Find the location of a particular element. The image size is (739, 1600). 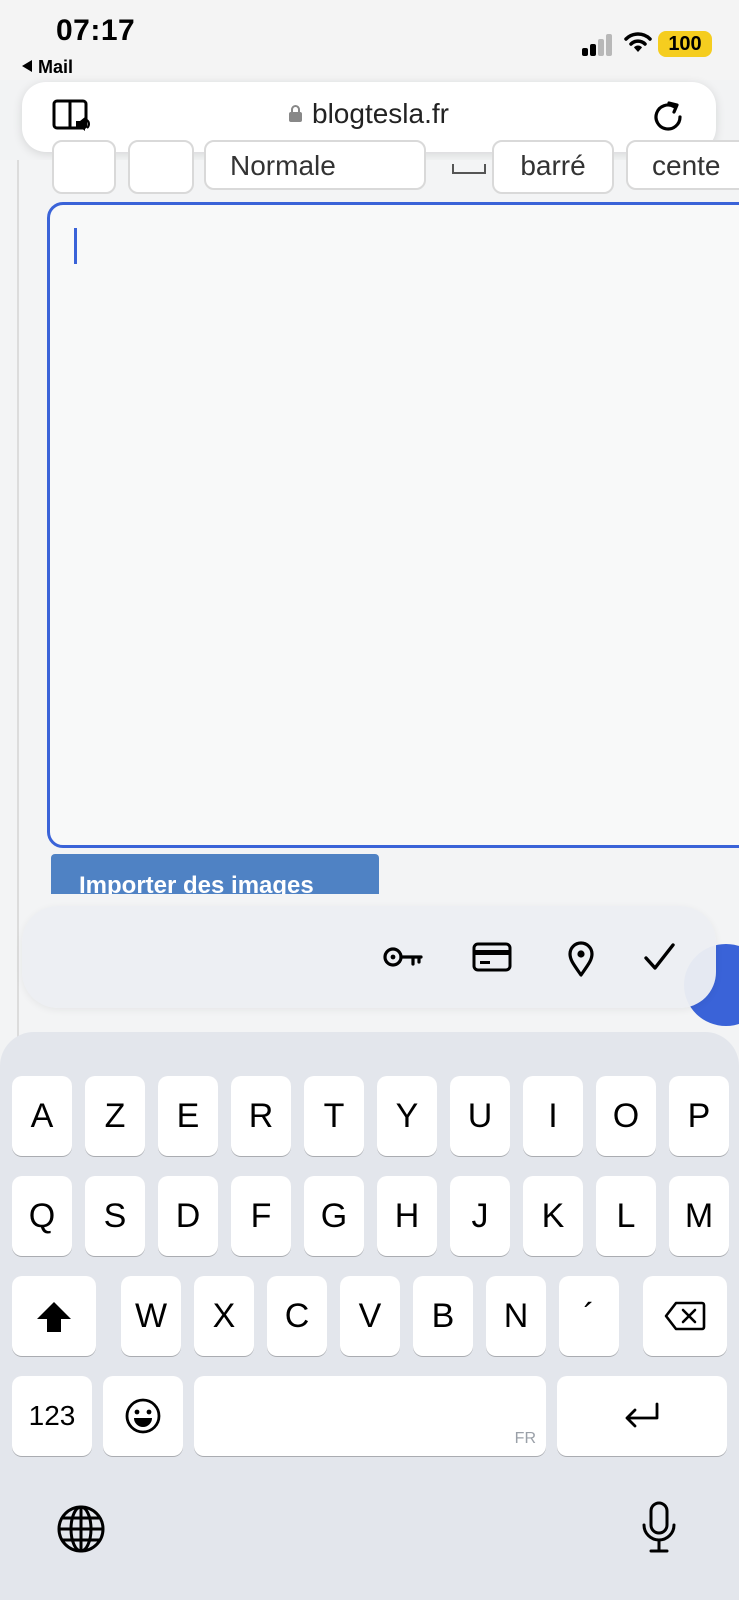

shift-icon is located at coordinates (54, 1317).